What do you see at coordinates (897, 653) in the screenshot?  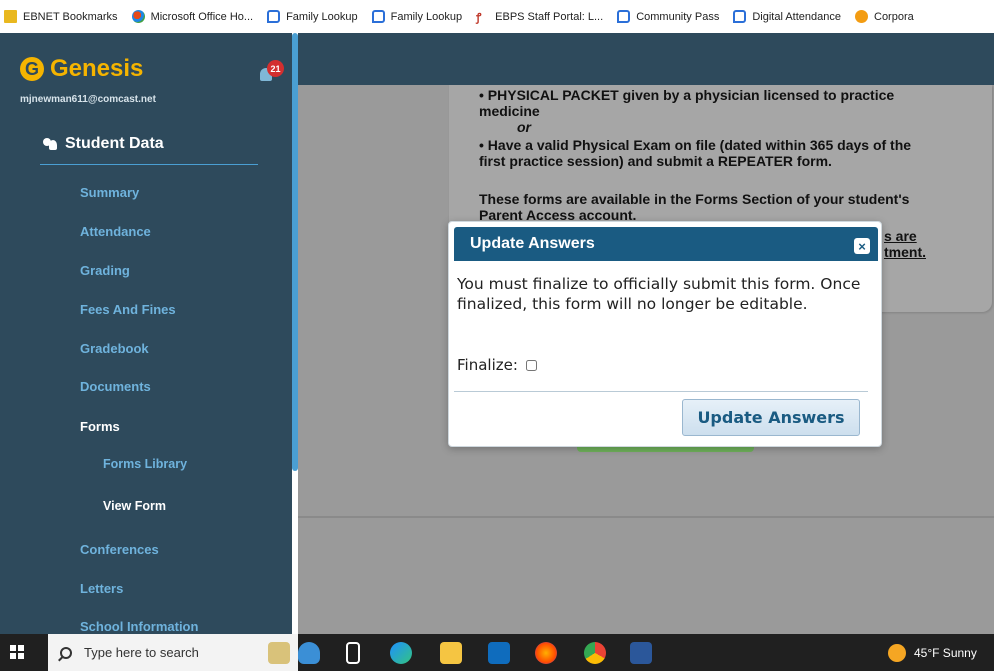 I see `sun-icon` at bounding box center [897, 653].